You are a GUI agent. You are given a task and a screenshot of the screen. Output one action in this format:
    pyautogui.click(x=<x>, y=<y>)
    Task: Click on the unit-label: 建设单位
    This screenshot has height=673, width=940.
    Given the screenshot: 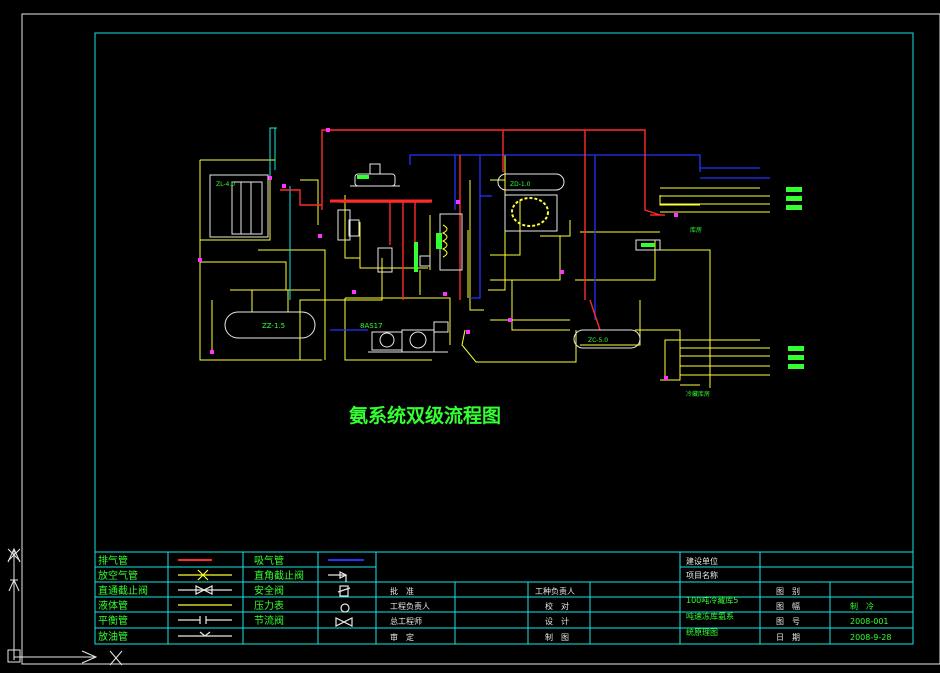 What is the action you would take?
    pyautogui.click(x=702, y=561)
    